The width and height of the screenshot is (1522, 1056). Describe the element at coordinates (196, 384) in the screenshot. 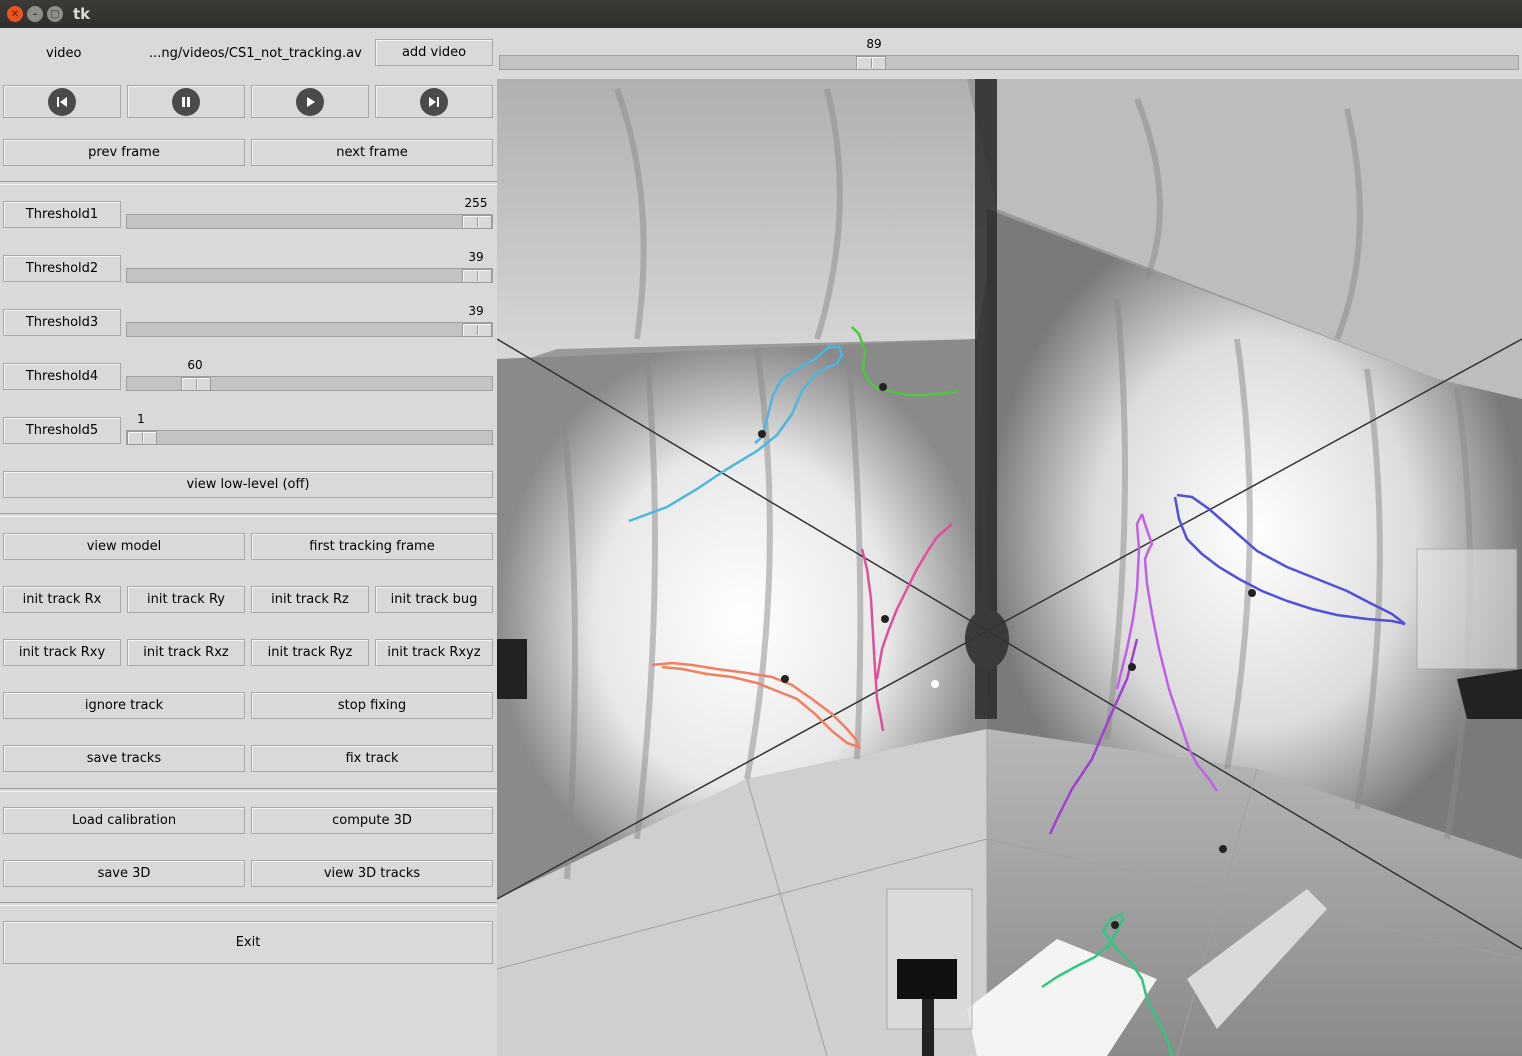

I see `threshold4-slider-thumb` at that location.